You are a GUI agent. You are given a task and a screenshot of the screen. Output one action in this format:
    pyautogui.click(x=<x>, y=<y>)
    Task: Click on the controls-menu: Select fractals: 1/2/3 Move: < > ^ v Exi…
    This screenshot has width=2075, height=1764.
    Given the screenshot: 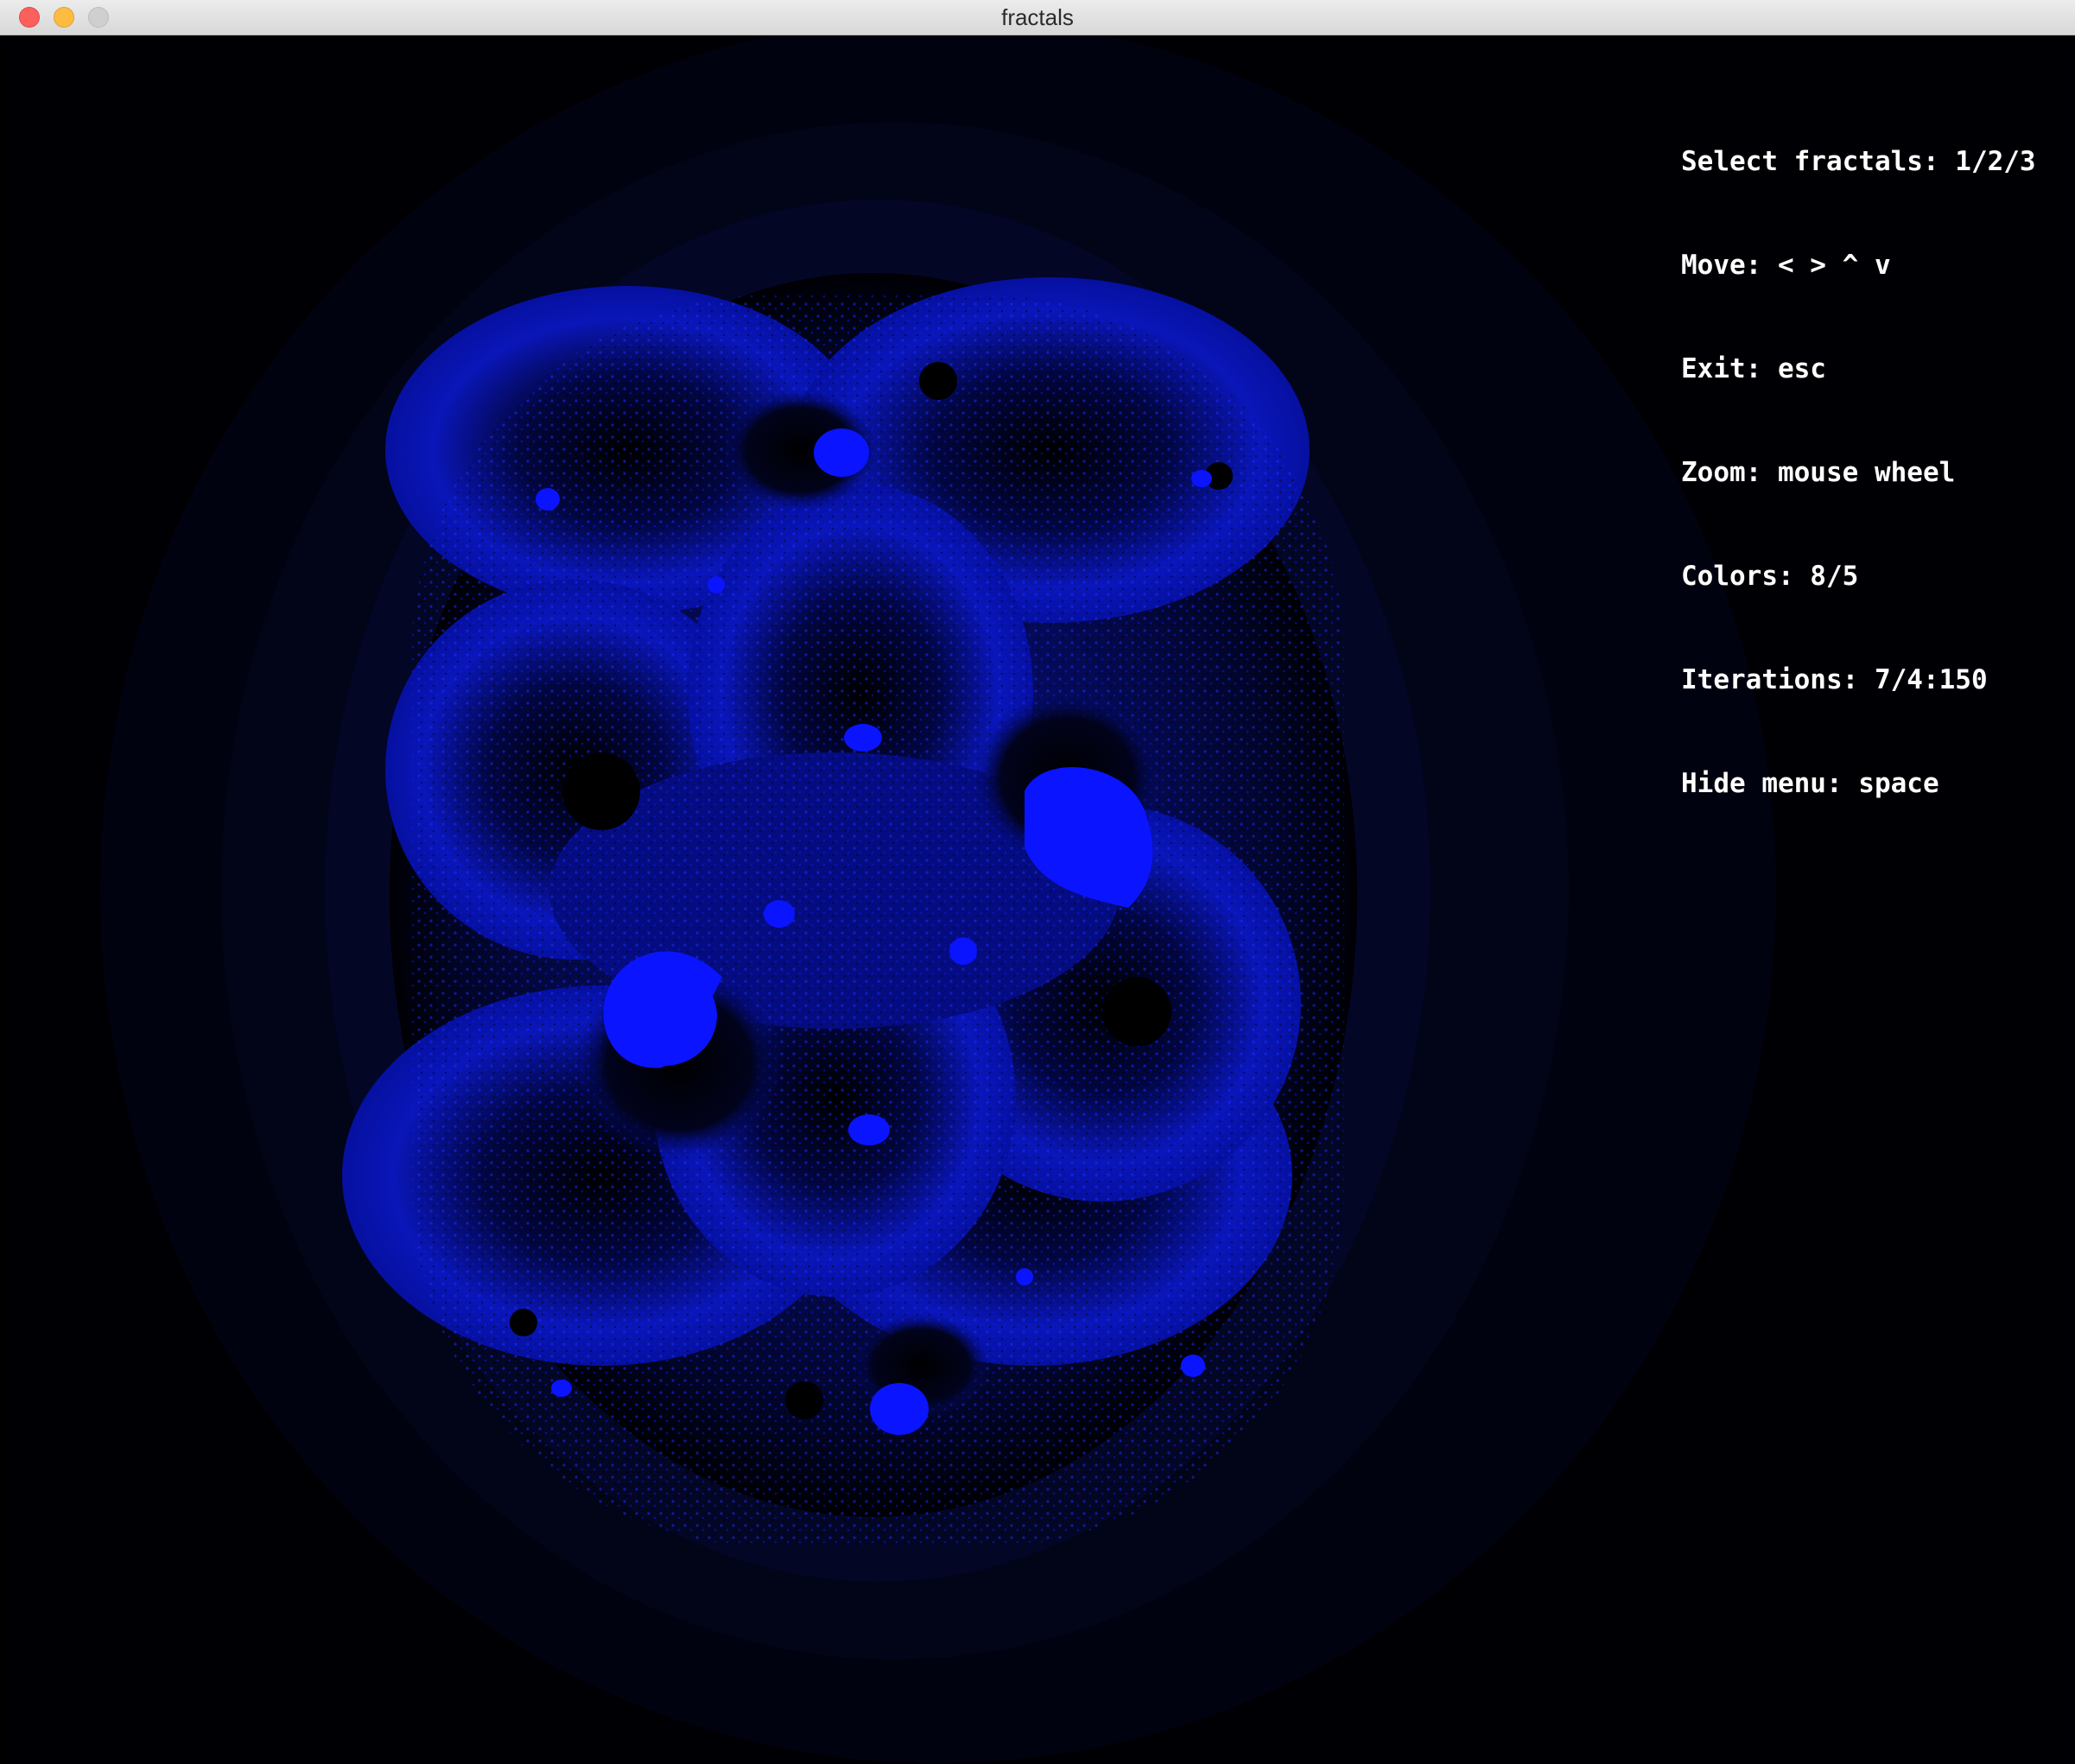 What is the action you would take?
    pyautogui.click(x=1859, y=472)
    